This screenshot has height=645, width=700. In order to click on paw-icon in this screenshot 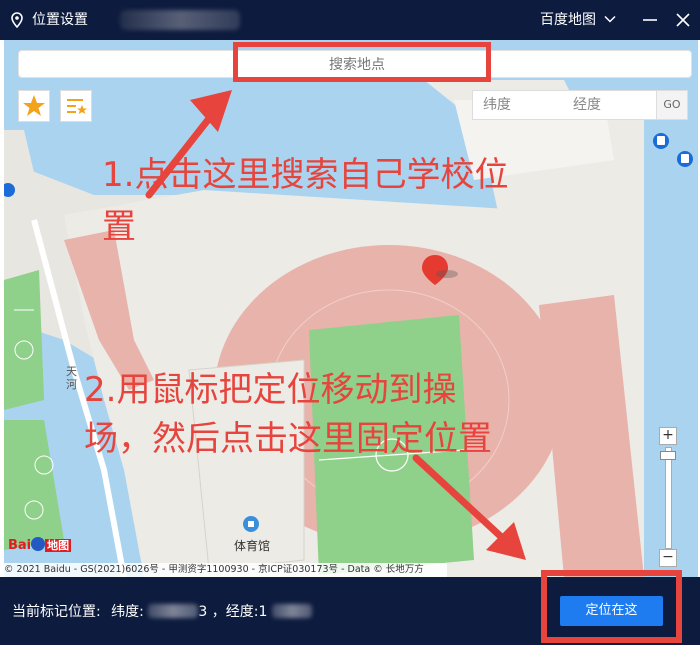, I will do `click(38, 544)`.